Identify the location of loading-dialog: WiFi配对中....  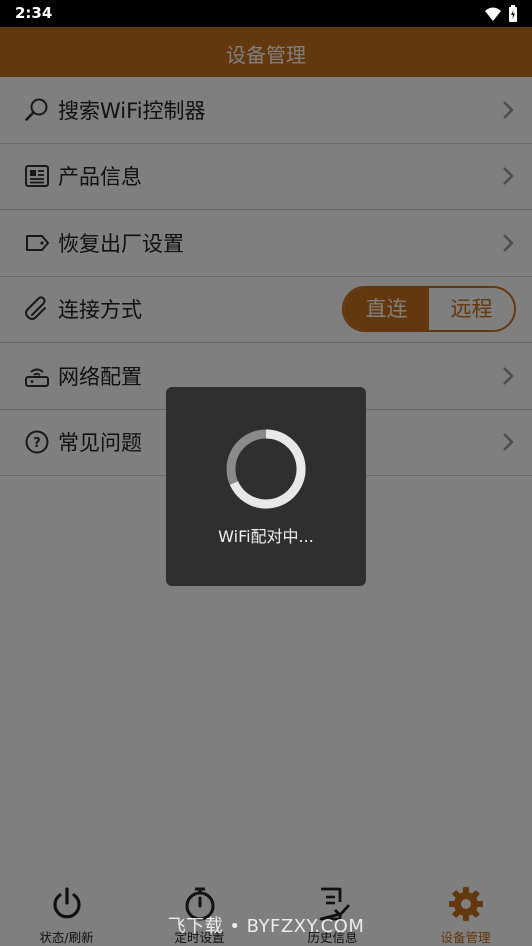
(266, 486).